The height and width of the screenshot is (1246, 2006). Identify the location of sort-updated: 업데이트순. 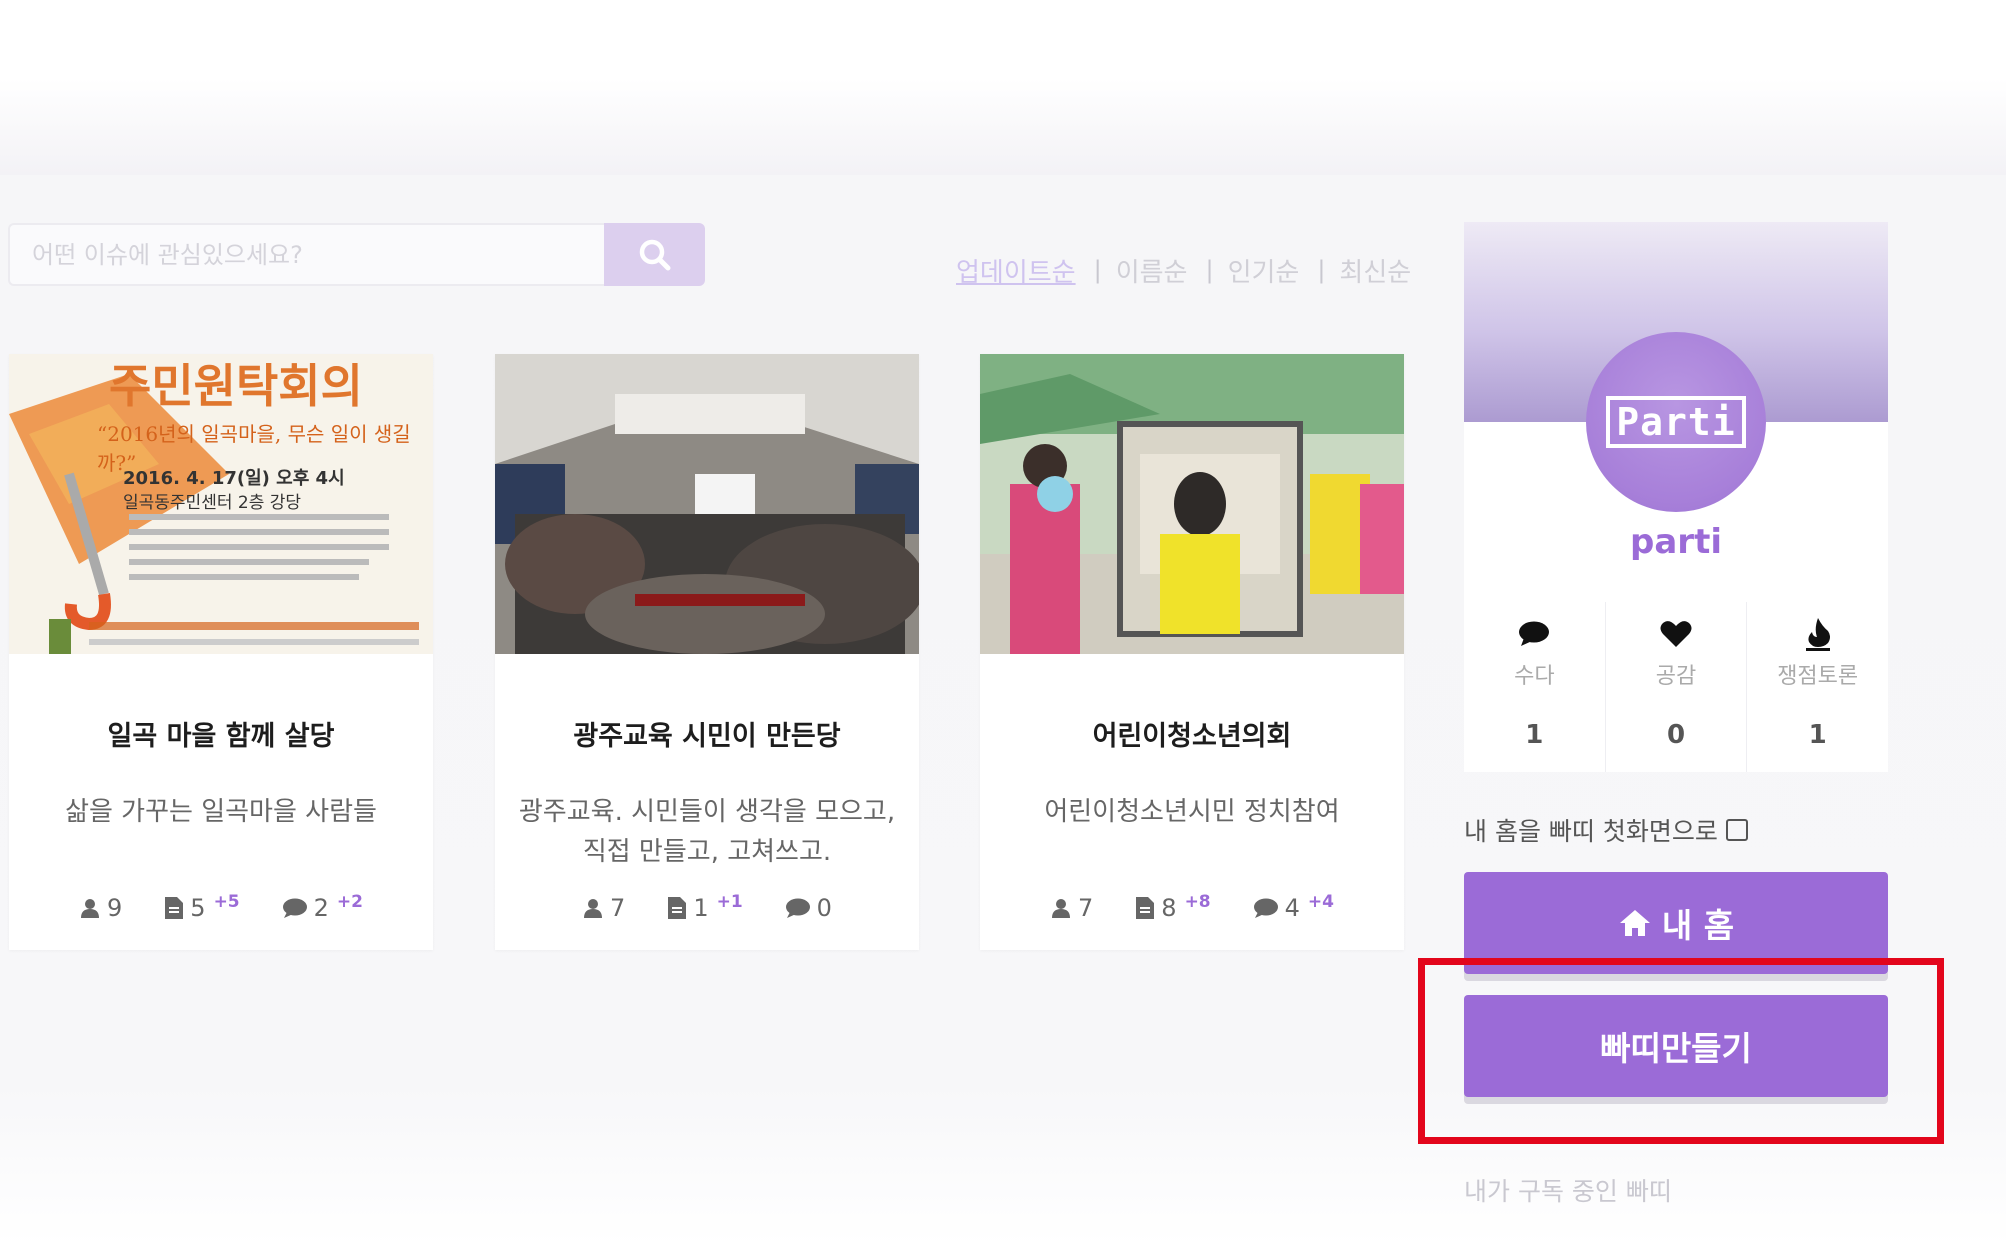
(1016, 270).